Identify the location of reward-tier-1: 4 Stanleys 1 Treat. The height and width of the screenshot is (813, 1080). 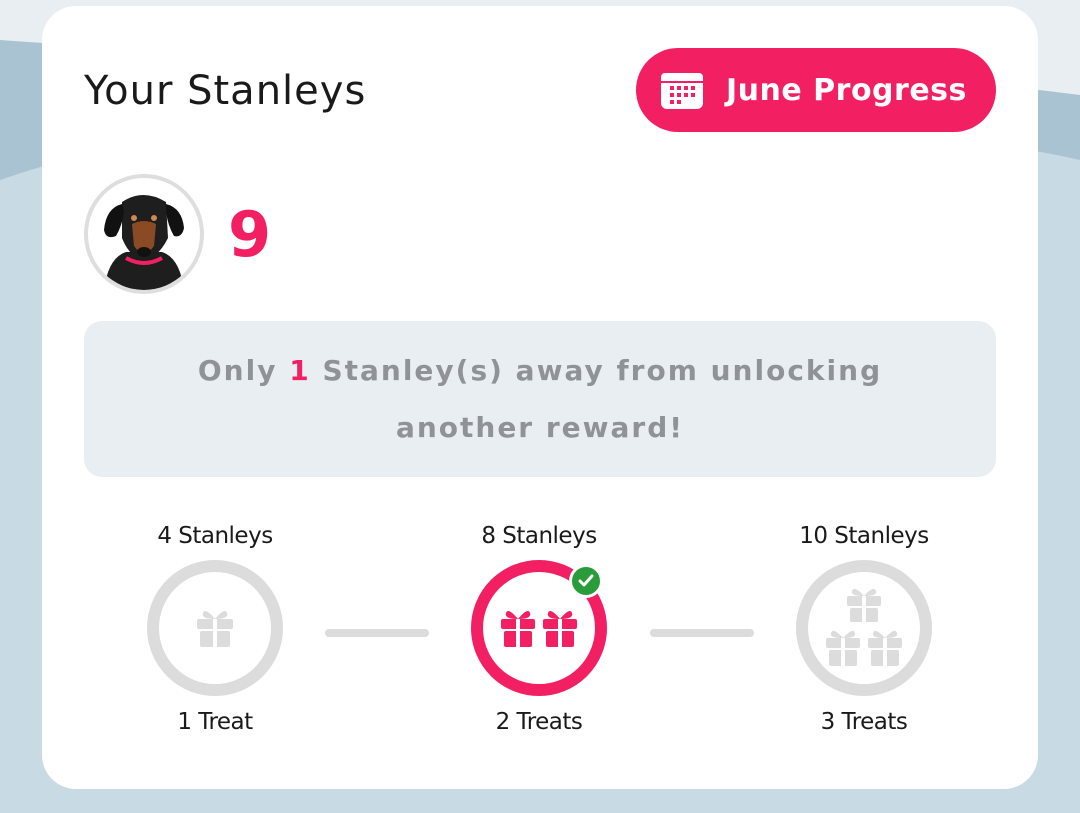
(215, 629).